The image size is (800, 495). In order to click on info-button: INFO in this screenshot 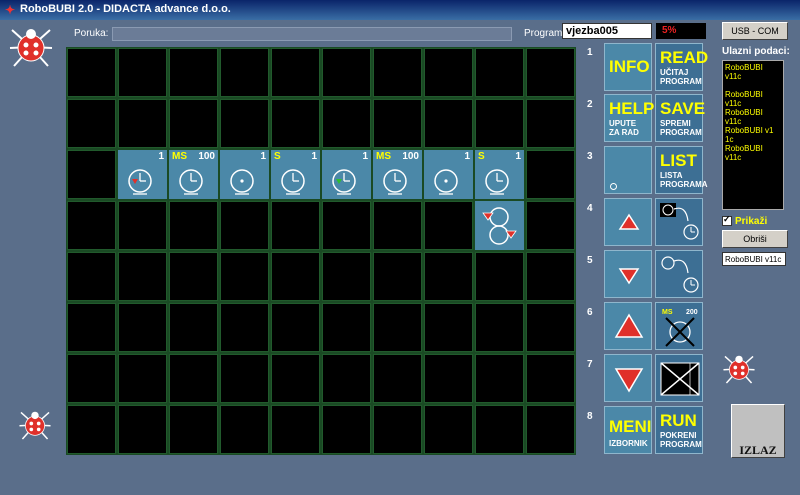, I will do `click(628, 67)`.